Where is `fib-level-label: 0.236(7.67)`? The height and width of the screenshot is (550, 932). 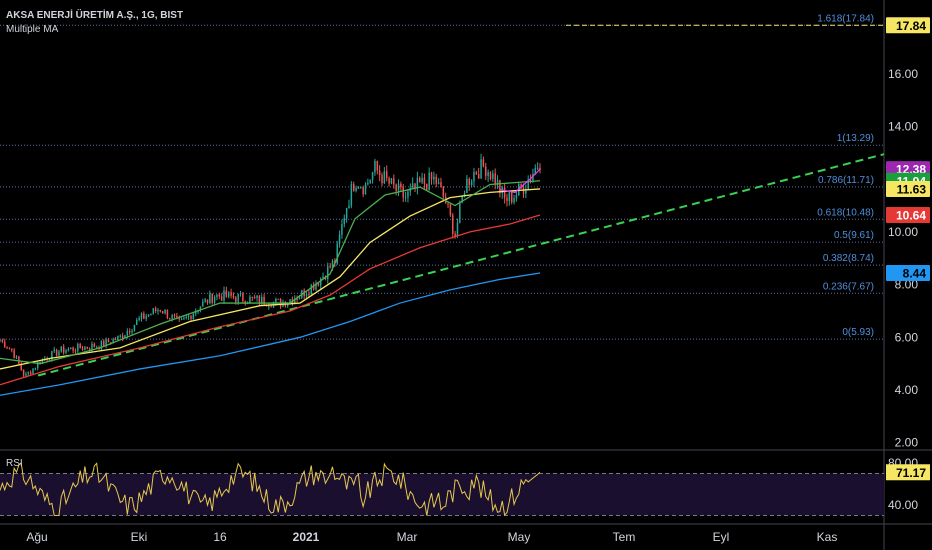
fib-level-label: 0.236(7.67) is located at coordinates (848, 286).